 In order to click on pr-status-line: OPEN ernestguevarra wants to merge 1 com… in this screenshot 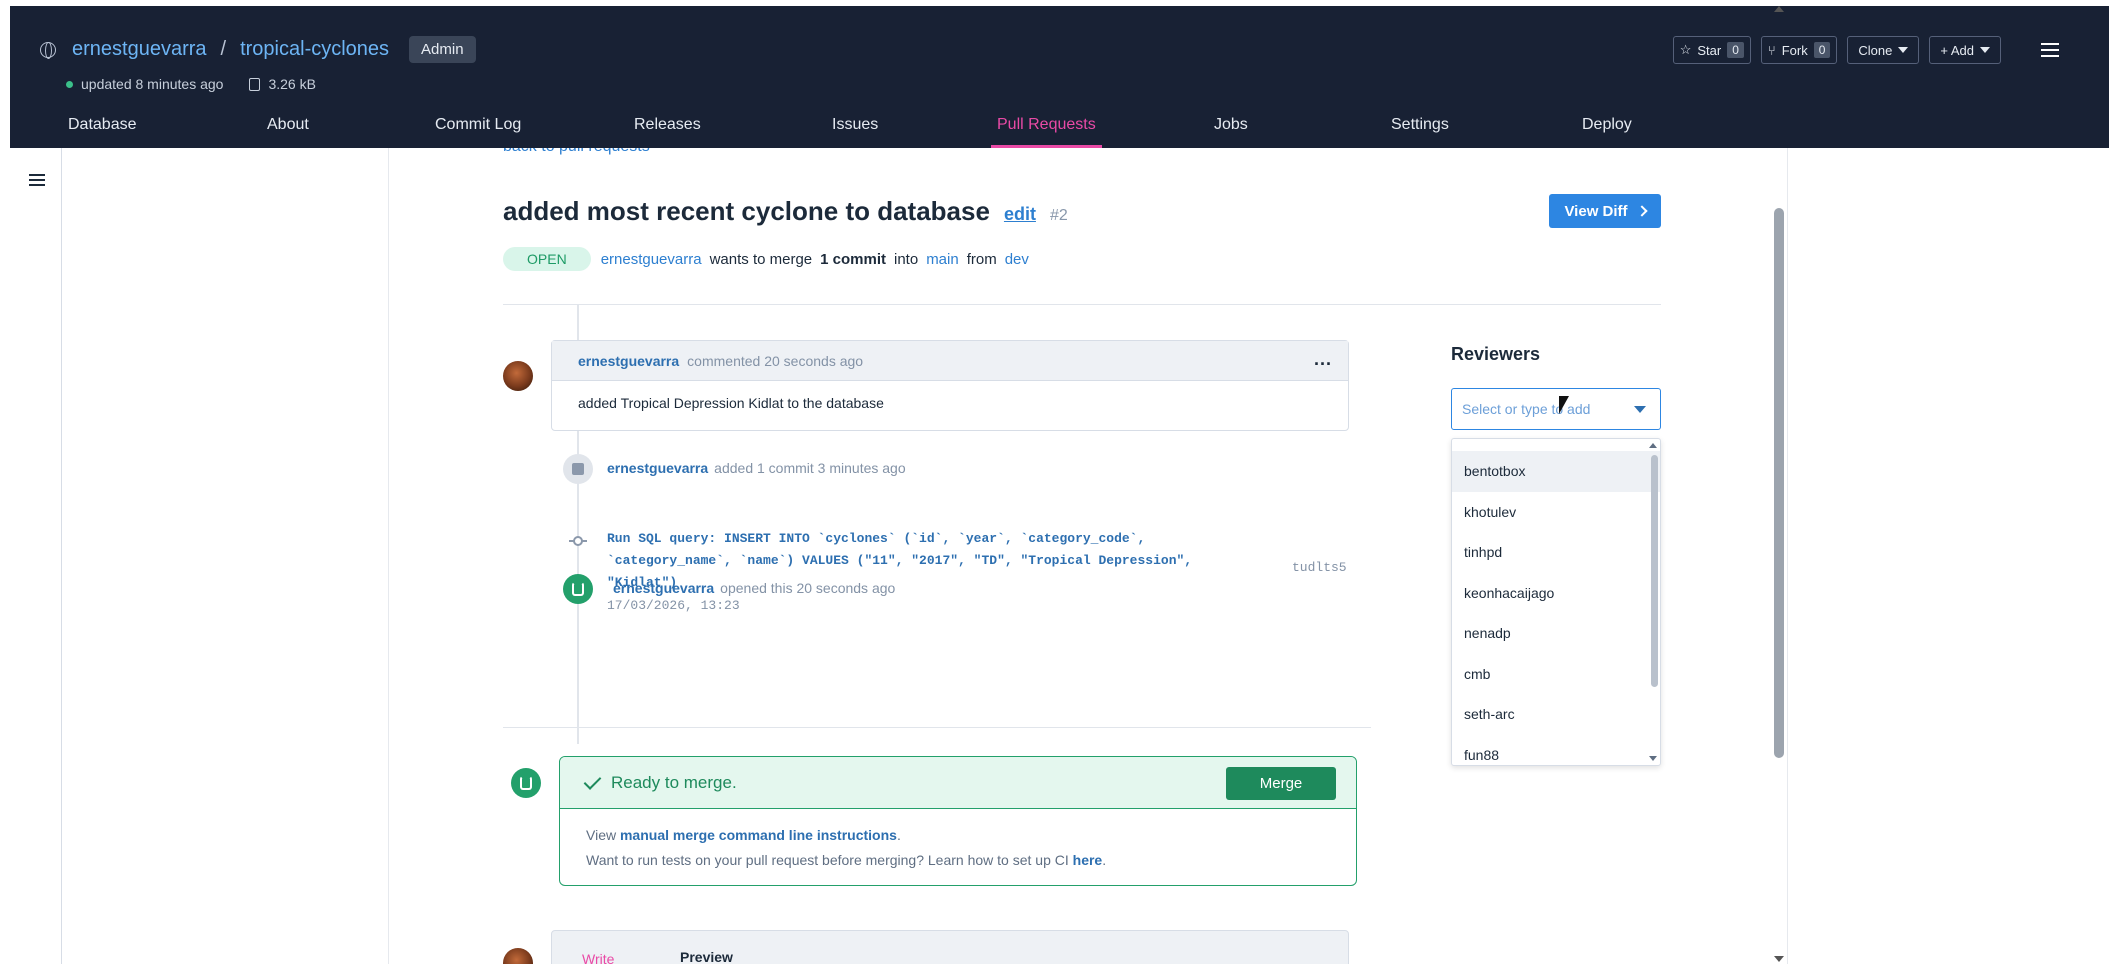, I will do `click(766, 259)`.